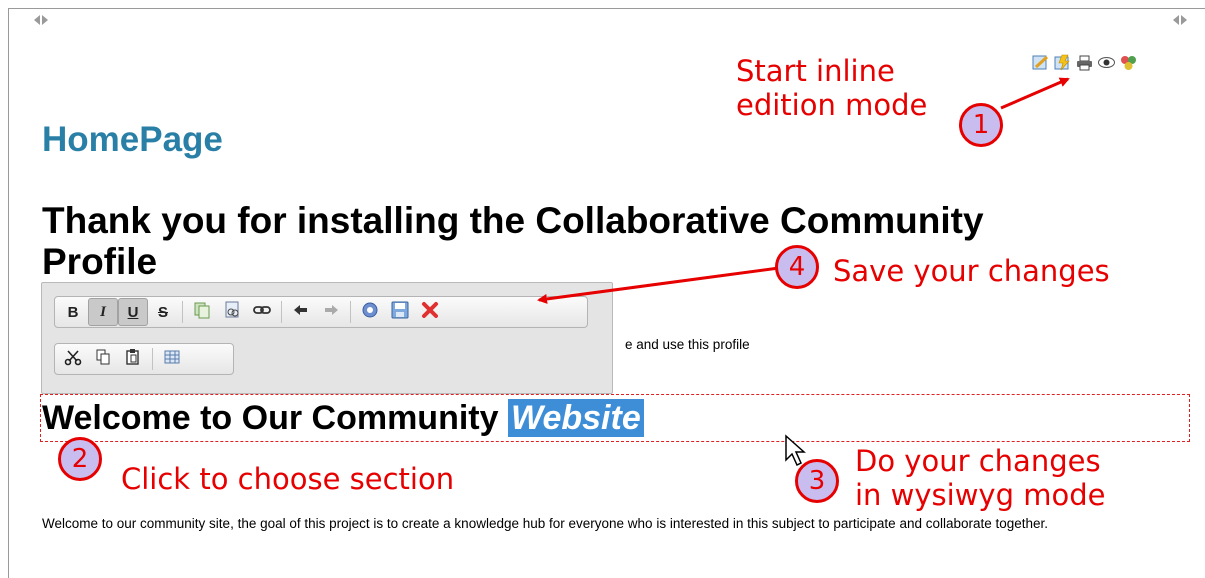 This screenshot has width=1205, height=578. I want to click on copy-format-button, so click(202, 312).